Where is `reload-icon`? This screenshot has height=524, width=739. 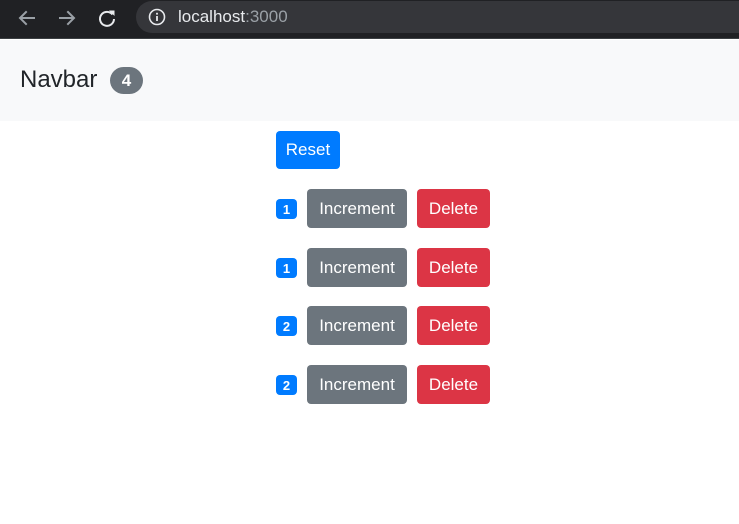 reload-icon is located at coordinates (107, 18).